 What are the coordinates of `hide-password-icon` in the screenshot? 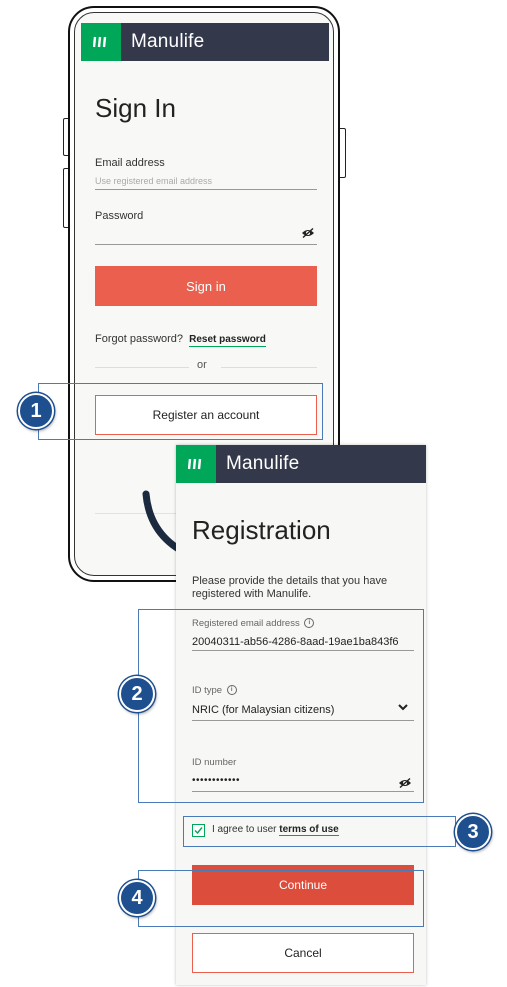 It's located at (308, 233).